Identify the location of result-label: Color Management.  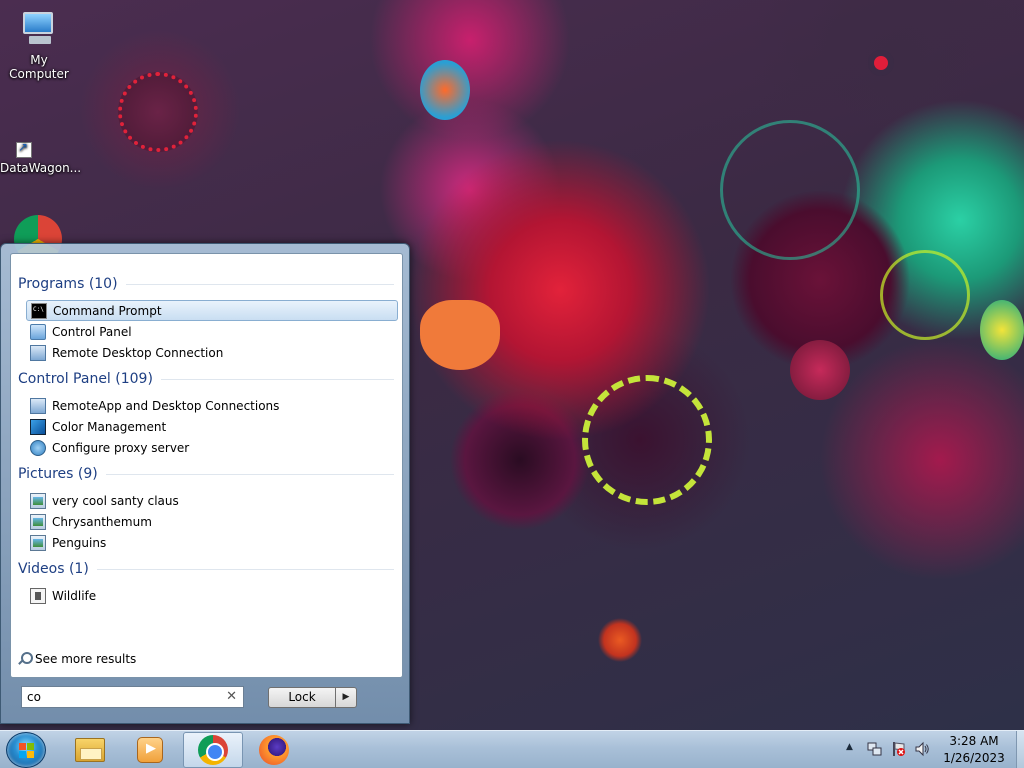
(109, 426).